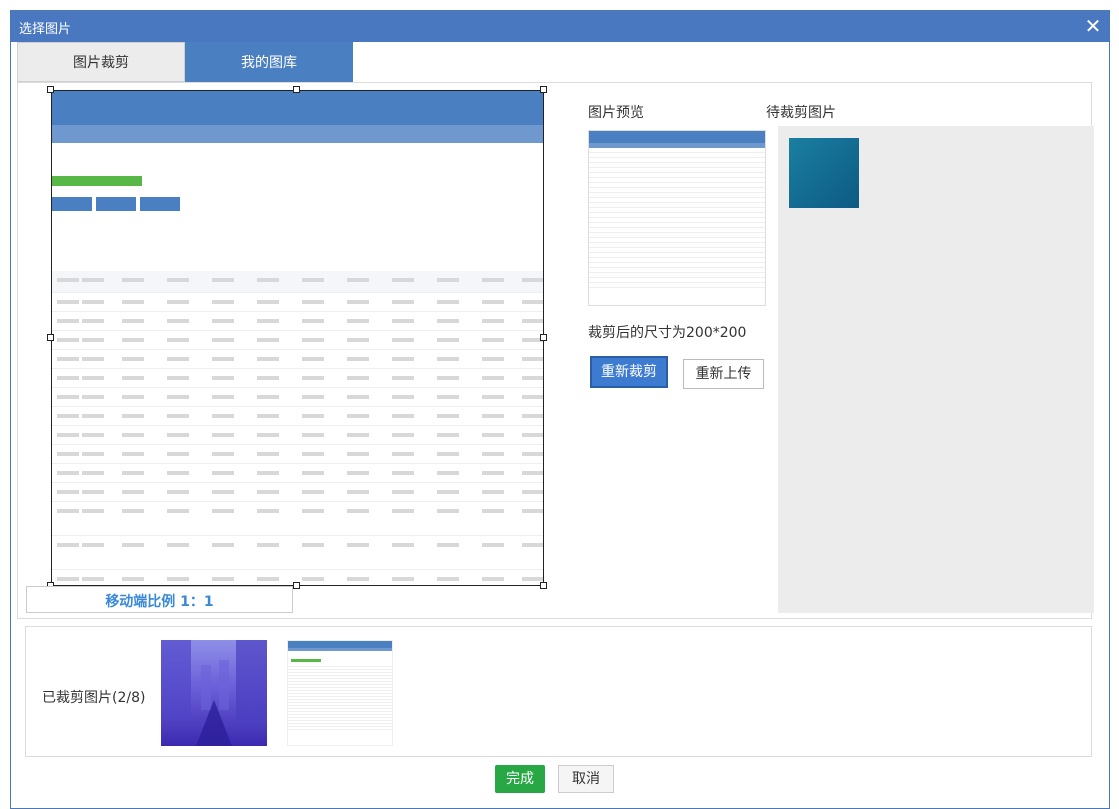 This screenshot has width=1119, height=809. What do you see at coordinates (296, 585) in the screenshot?
I see `crop-handle-bottom-mid` at bounding box center [296, 585].